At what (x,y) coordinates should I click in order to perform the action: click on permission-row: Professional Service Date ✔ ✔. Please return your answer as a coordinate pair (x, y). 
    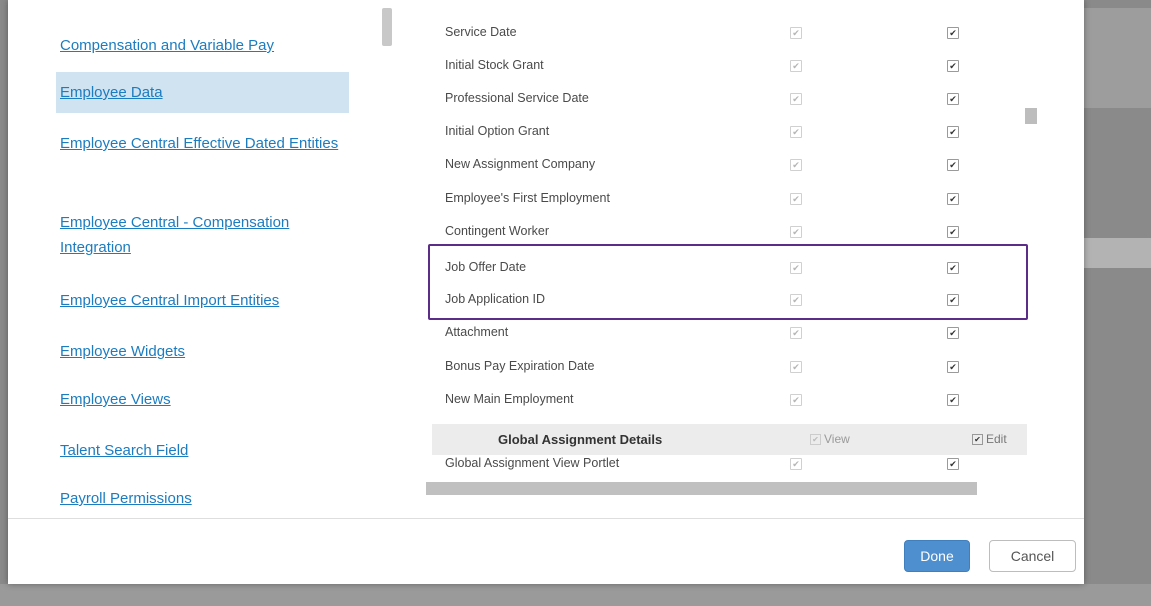
    Looking at the image, I should click on (740, 98).